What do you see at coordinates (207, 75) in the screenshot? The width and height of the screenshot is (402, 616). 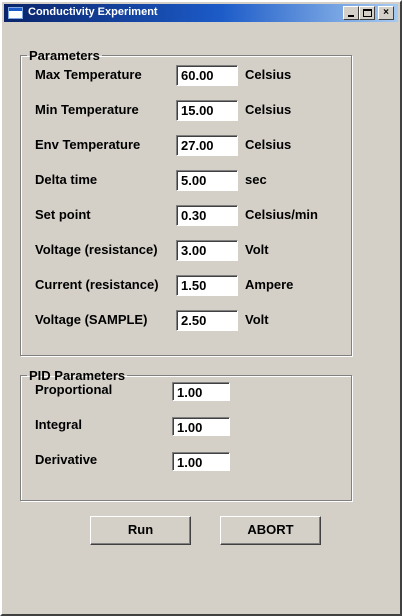 I see `max-temperature-input: 60.00` at bounding box center [207, 75].